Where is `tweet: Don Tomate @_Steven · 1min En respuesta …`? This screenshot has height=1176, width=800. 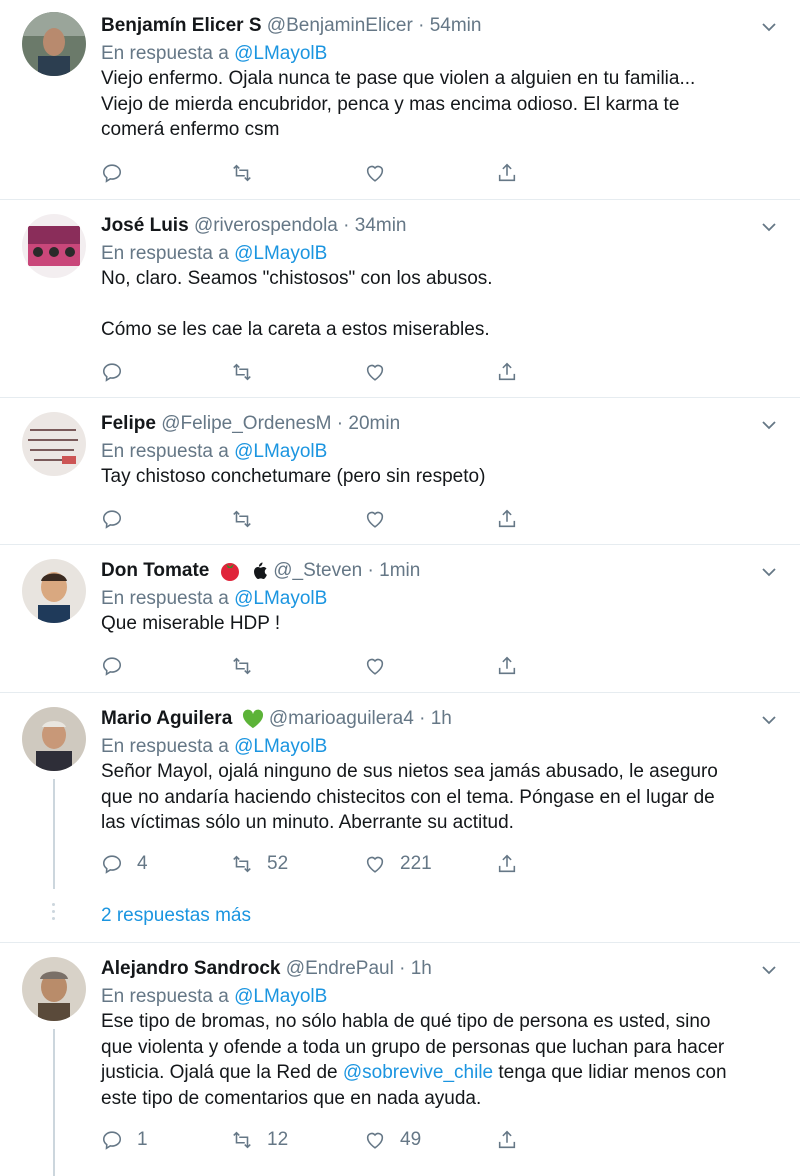 tweet: Don Tomate @_Steven · 1min En respuesta … is located at coordinates (400, 619).